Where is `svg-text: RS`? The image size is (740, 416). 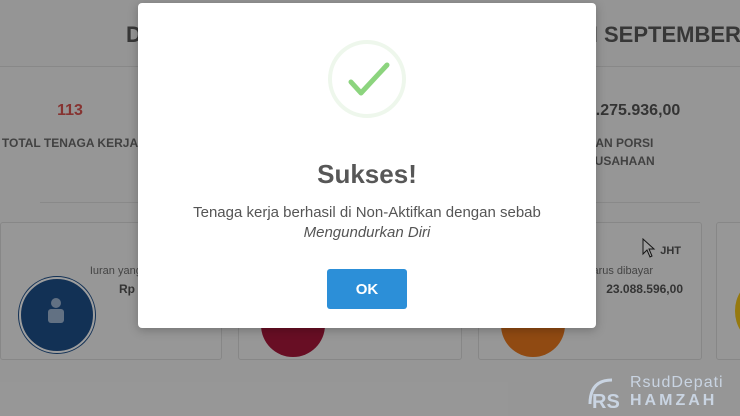 svg-text: RS is located at coordinates (606, 401).